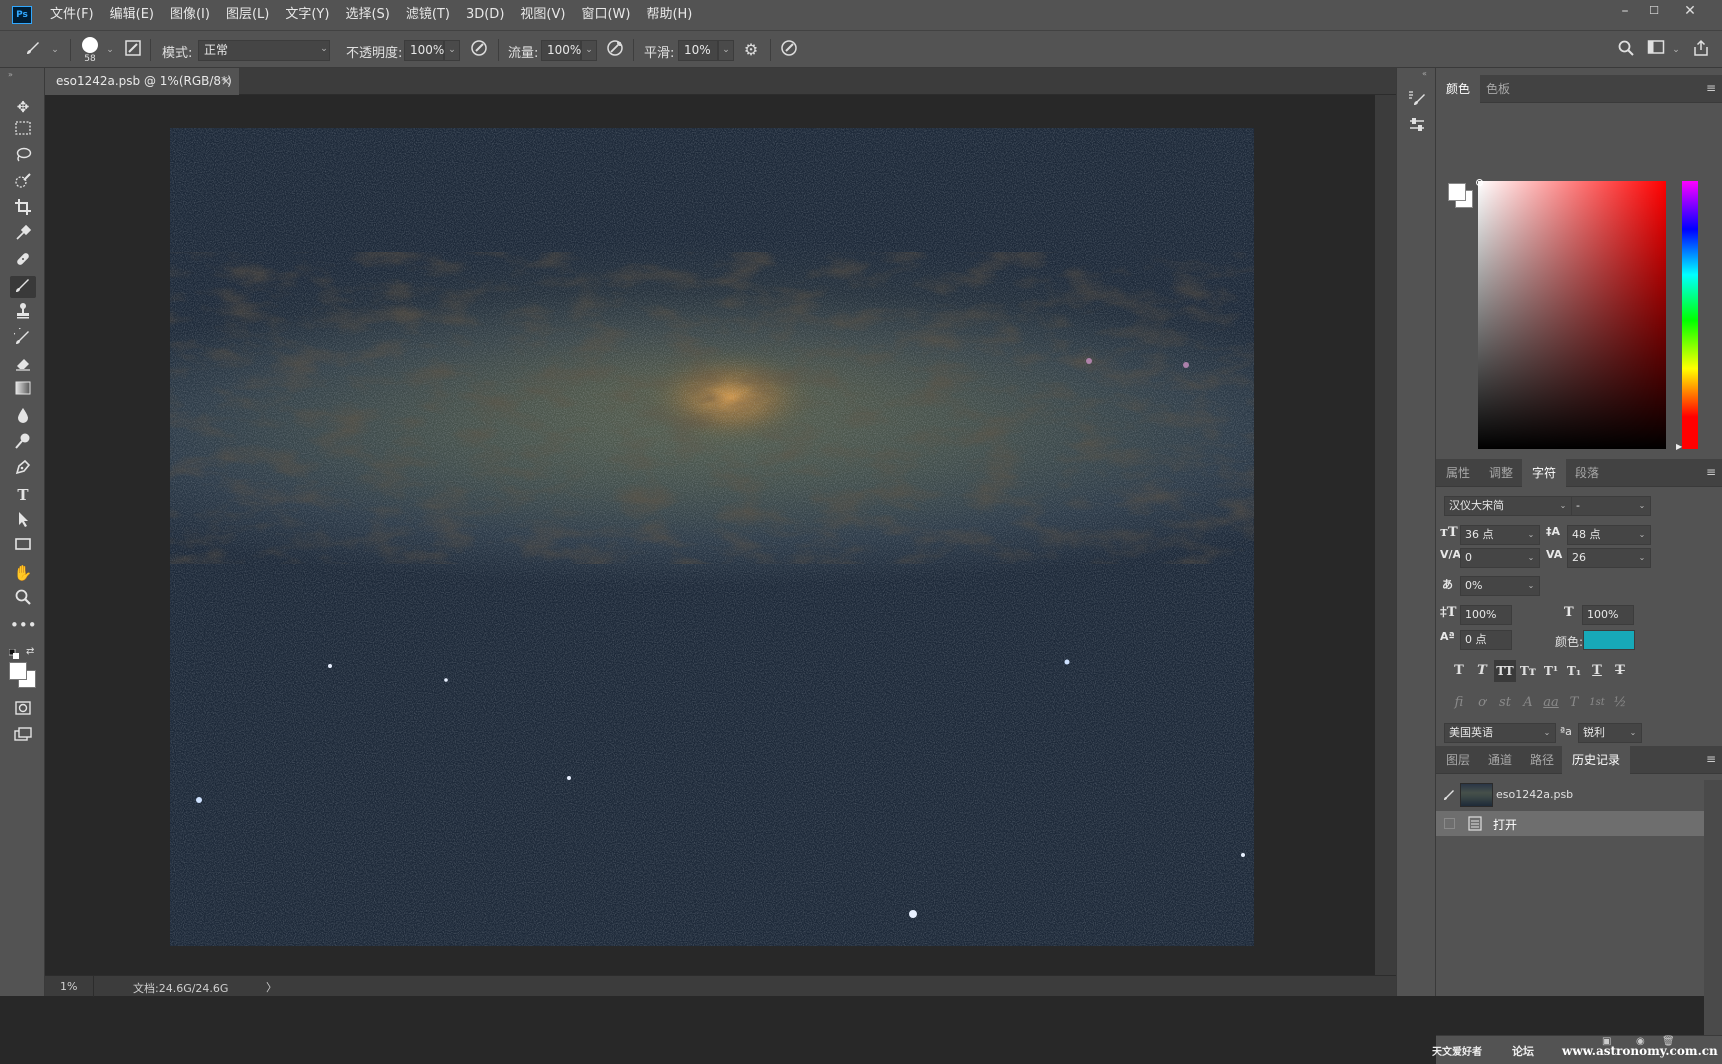 The height and width of the screenshot is (1064, 1722). I want to click on brush-tool-icon, so click(23, 287).